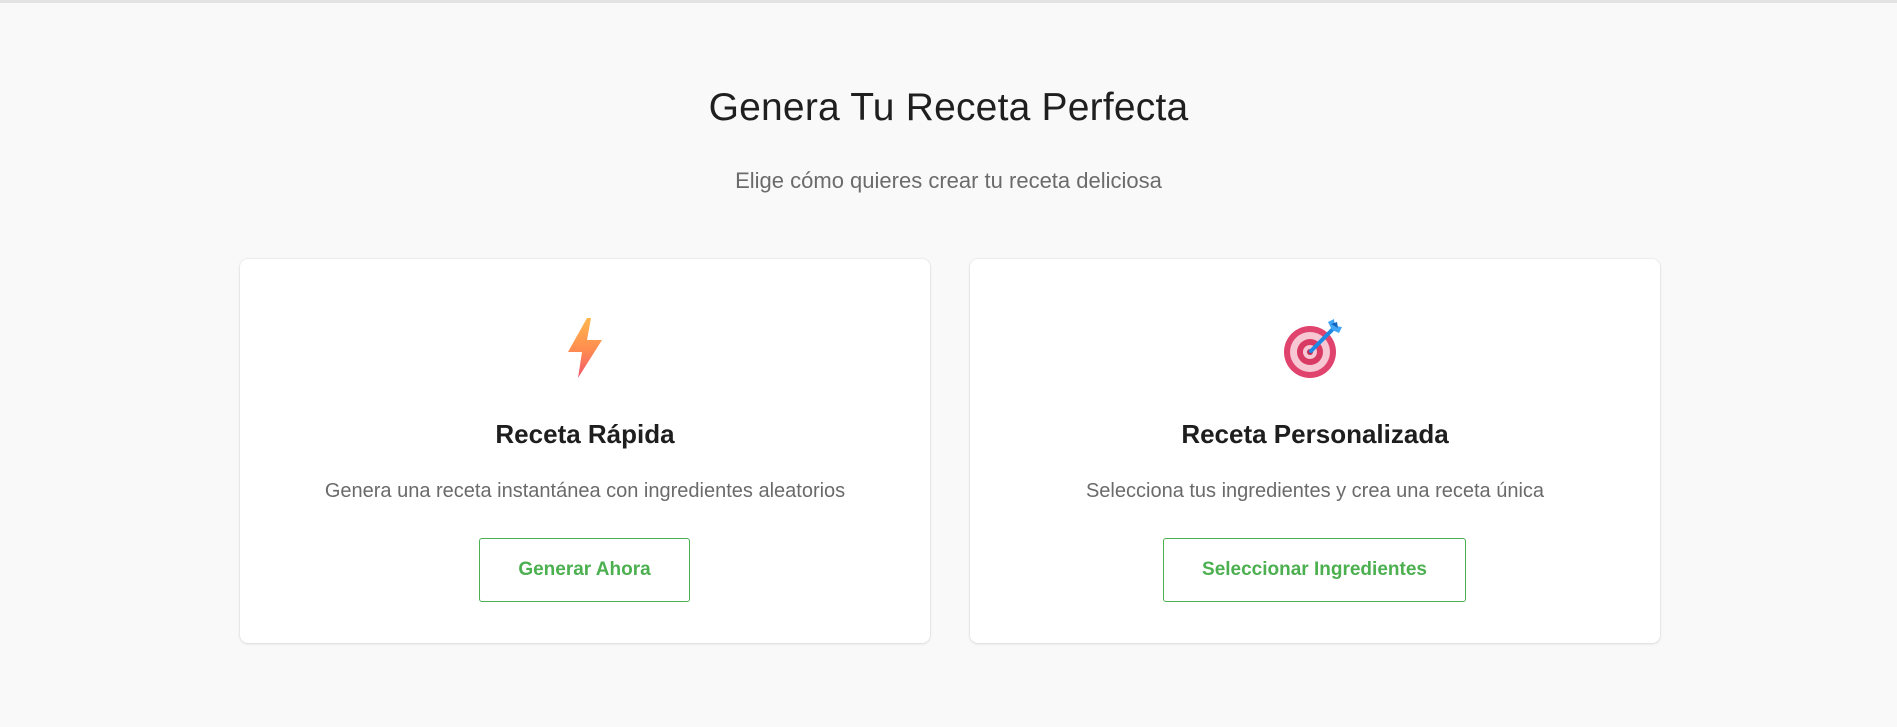  Describe the element at coordinates (1315, 434) in the screenshot. I see `card-title: Receta Personalizada` at that location.